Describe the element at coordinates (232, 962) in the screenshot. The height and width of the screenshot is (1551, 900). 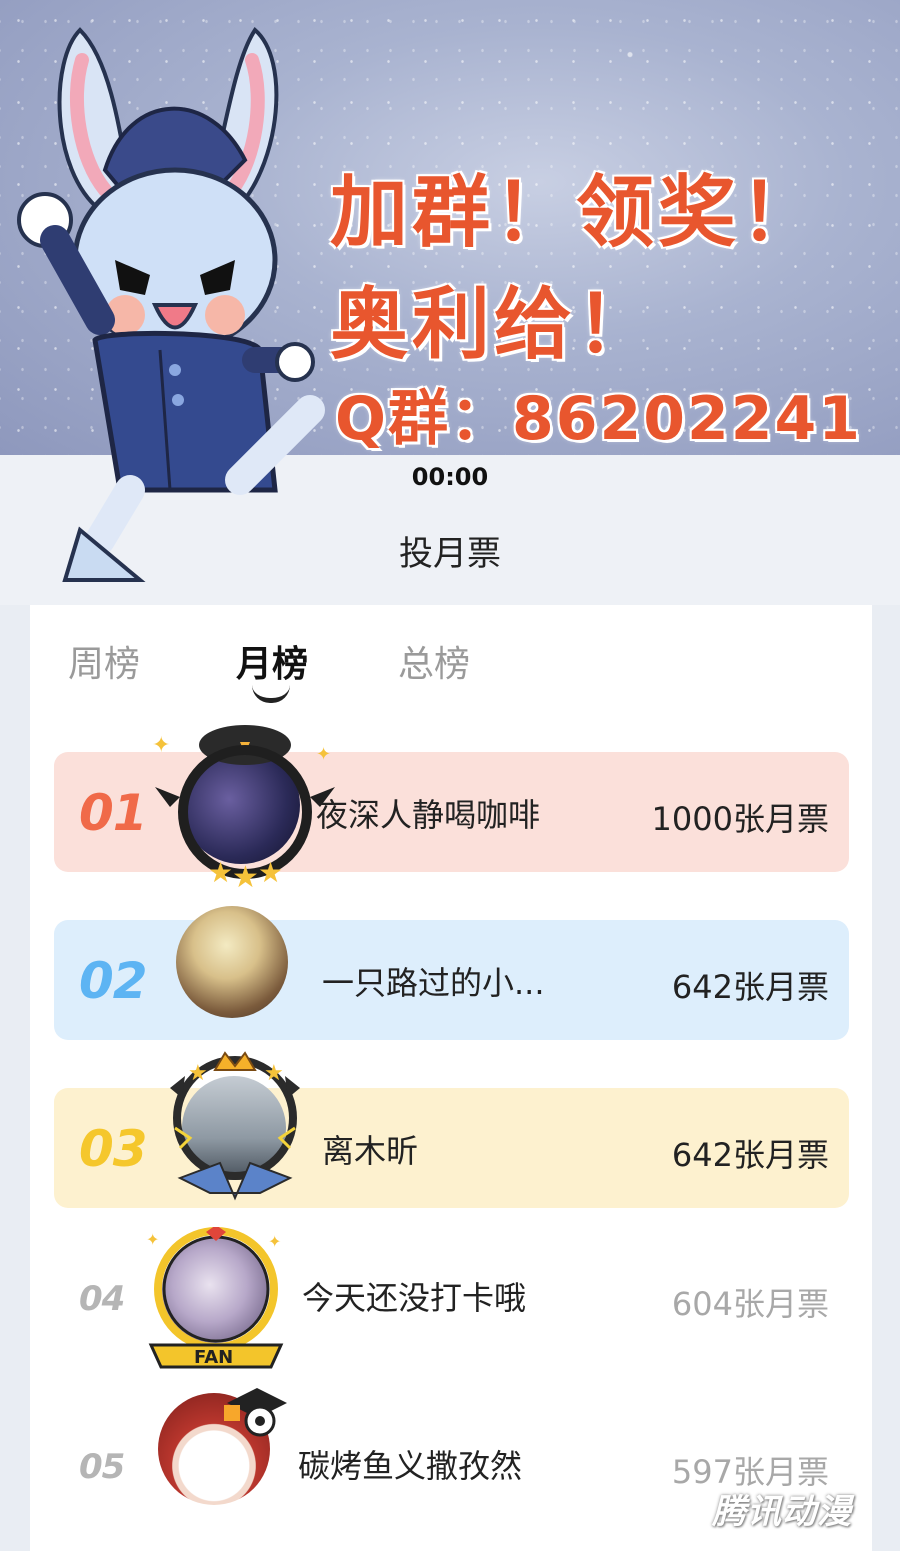
I see `avatar` at that location.